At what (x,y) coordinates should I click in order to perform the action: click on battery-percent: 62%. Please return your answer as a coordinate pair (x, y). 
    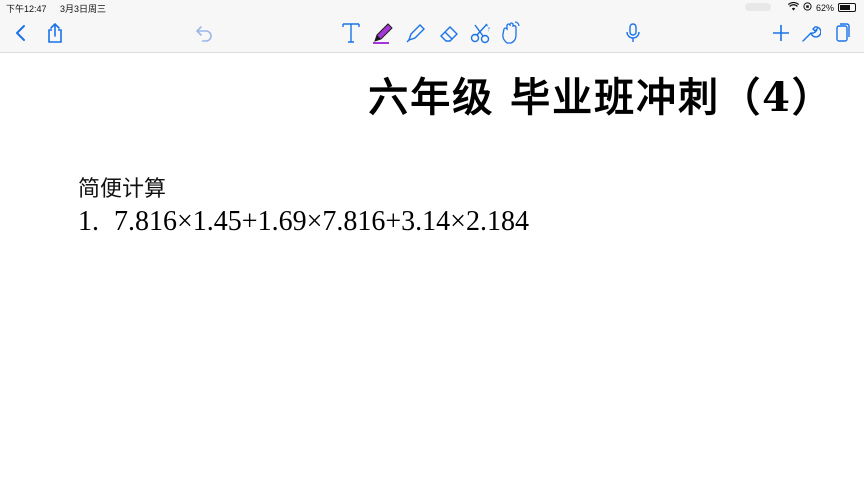
    Looking at the image, I should click on (824, 7).